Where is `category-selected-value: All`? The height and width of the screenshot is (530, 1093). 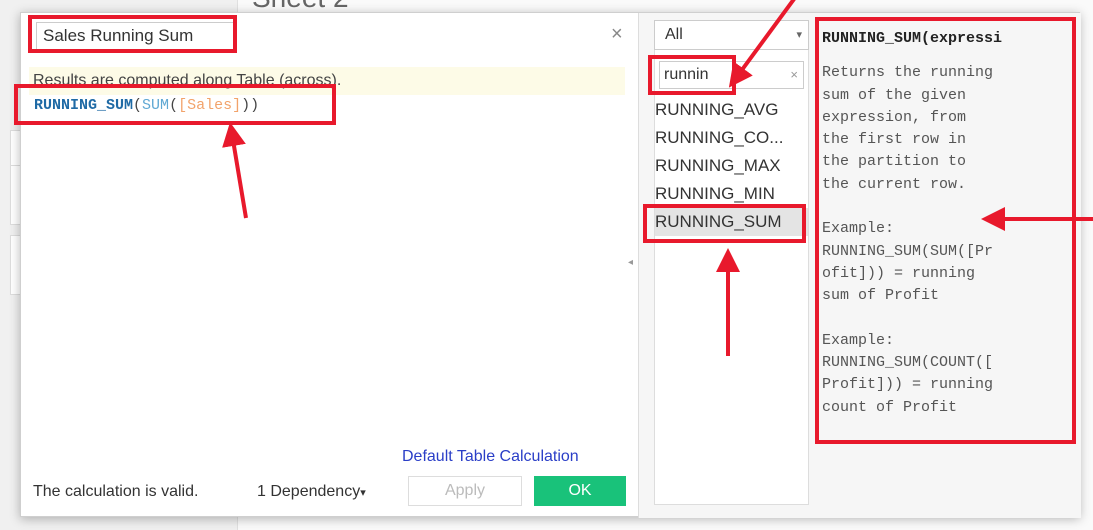 category-selected-value: All is located at coordinates (674, 34).